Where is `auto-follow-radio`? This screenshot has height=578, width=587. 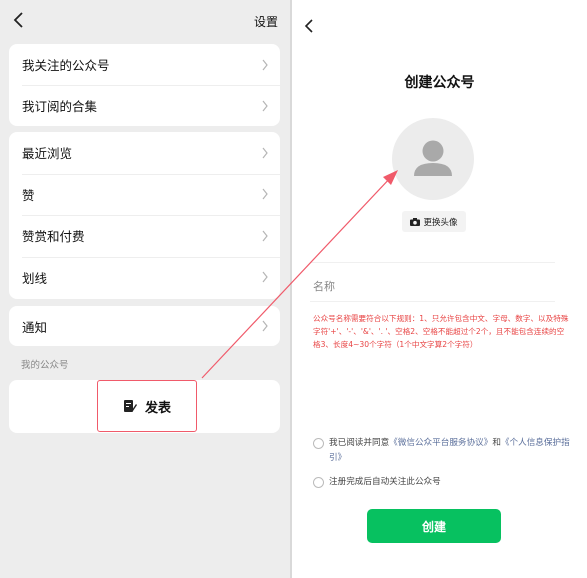 auto-follow-radio is located at coordinates (318, 482).